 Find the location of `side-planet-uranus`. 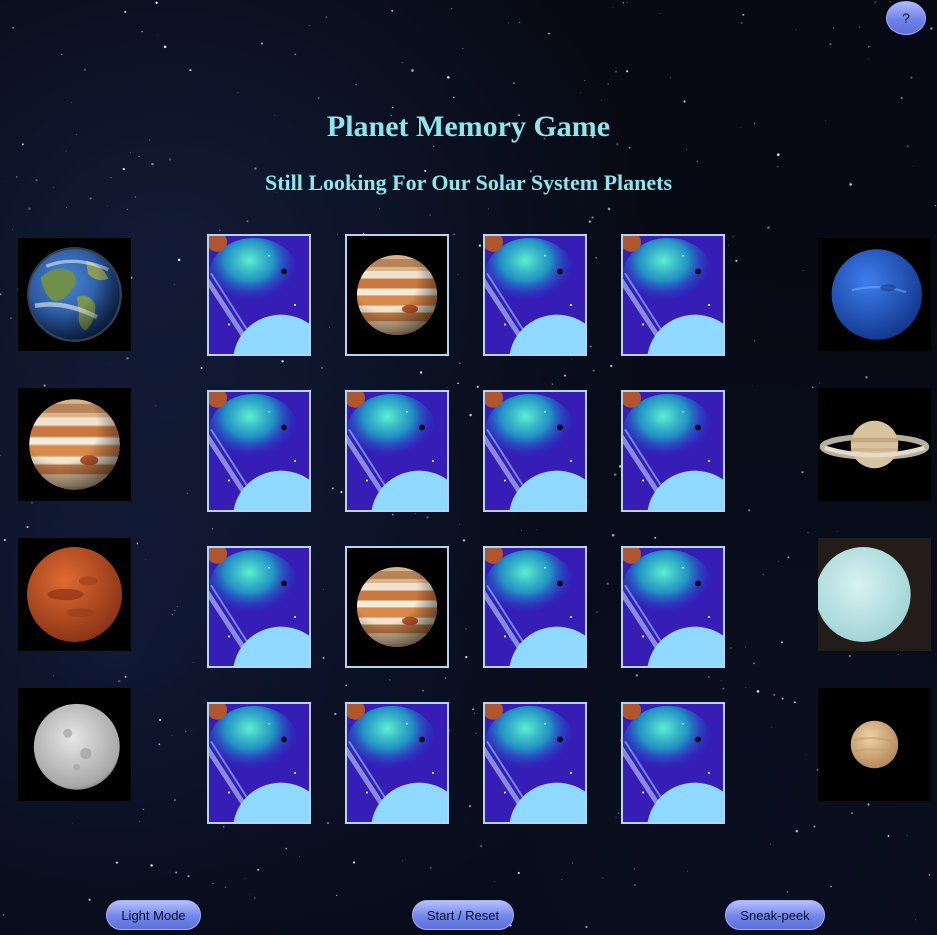

side-planet-uranus is located at coordinates (874, 594).